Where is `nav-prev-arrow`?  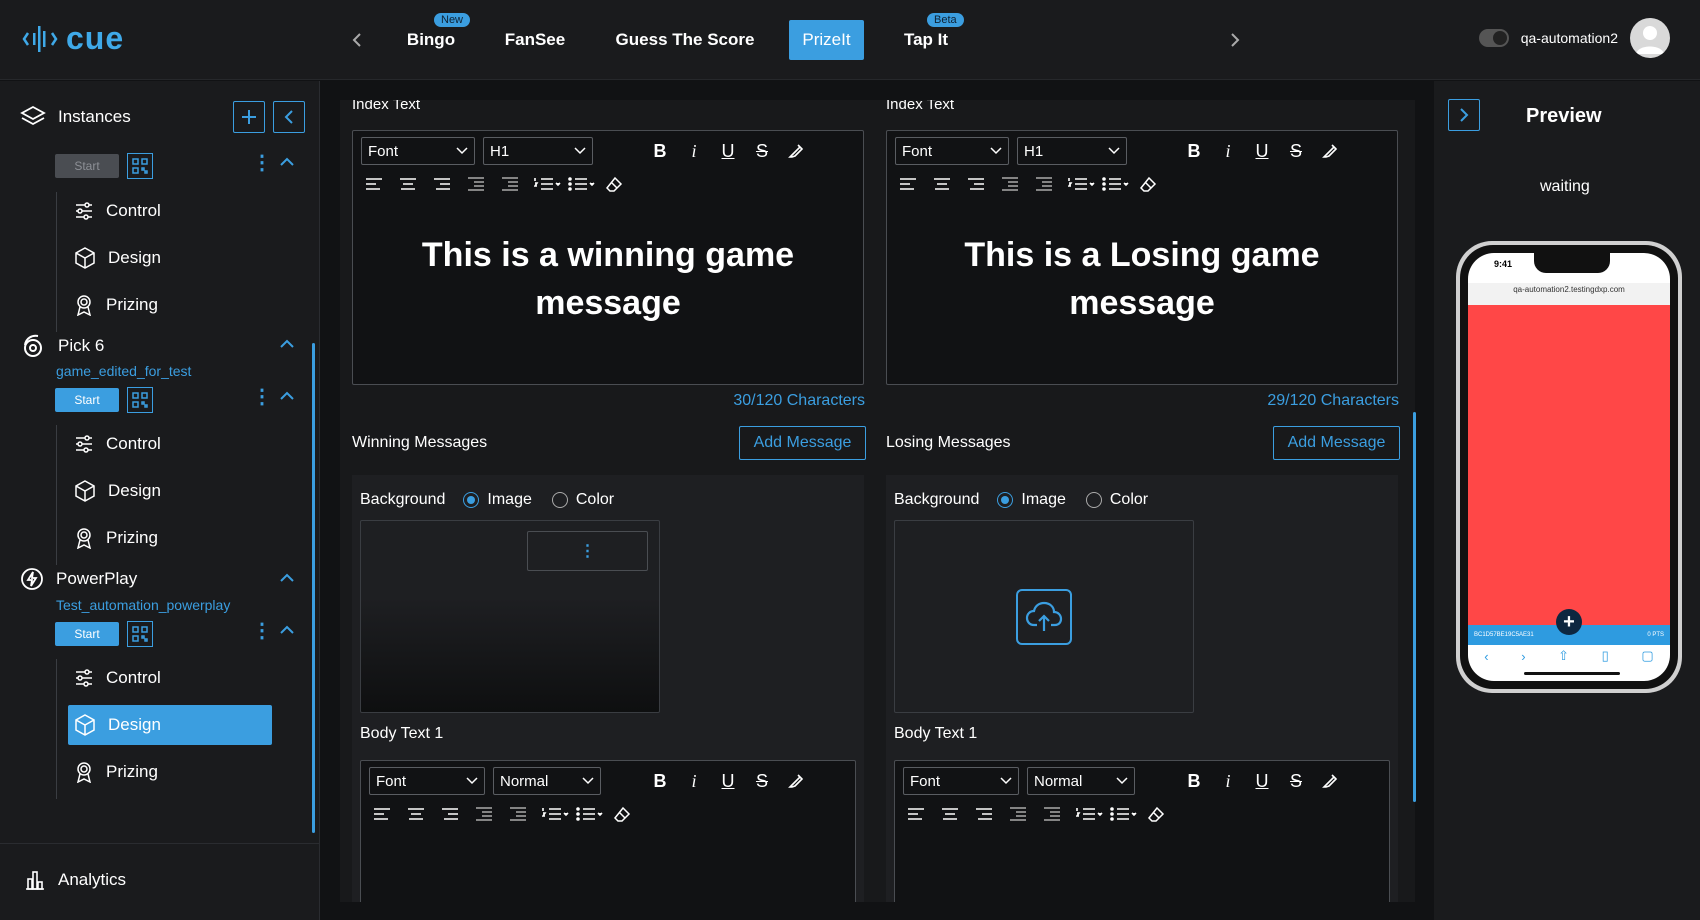 nav-prev-arrow is located at coordinates (357, 40).